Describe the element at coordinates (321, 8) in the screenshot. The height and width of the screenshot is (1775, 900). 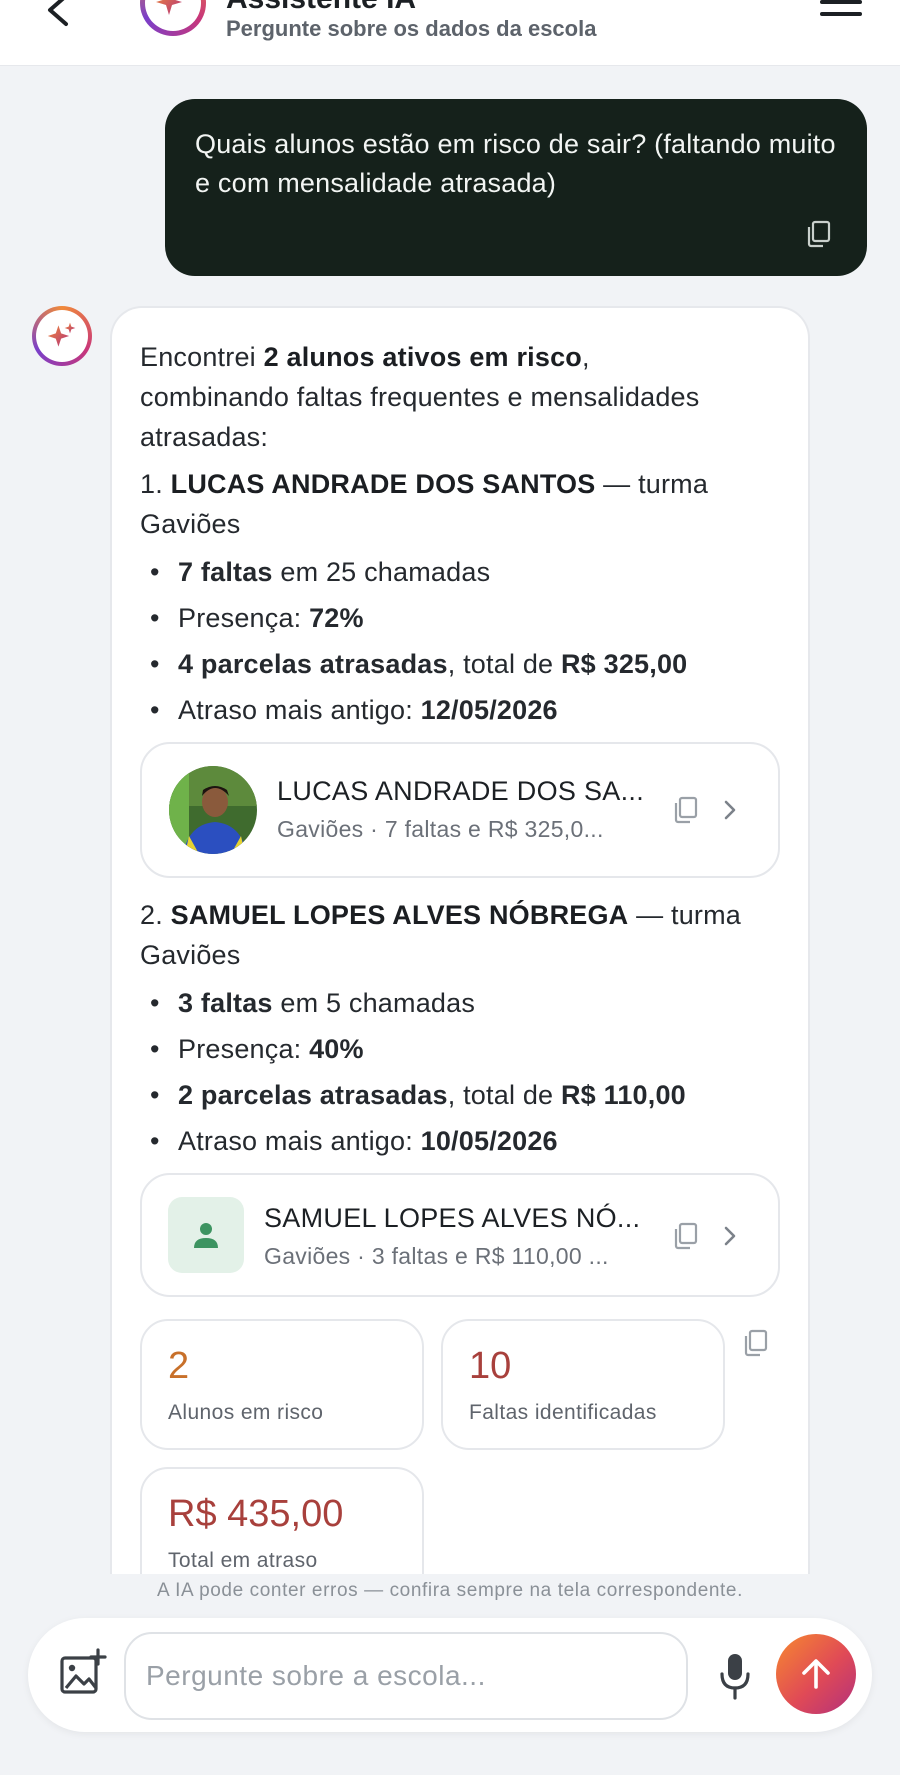
I see `page-title: Assistente IA` at that location.